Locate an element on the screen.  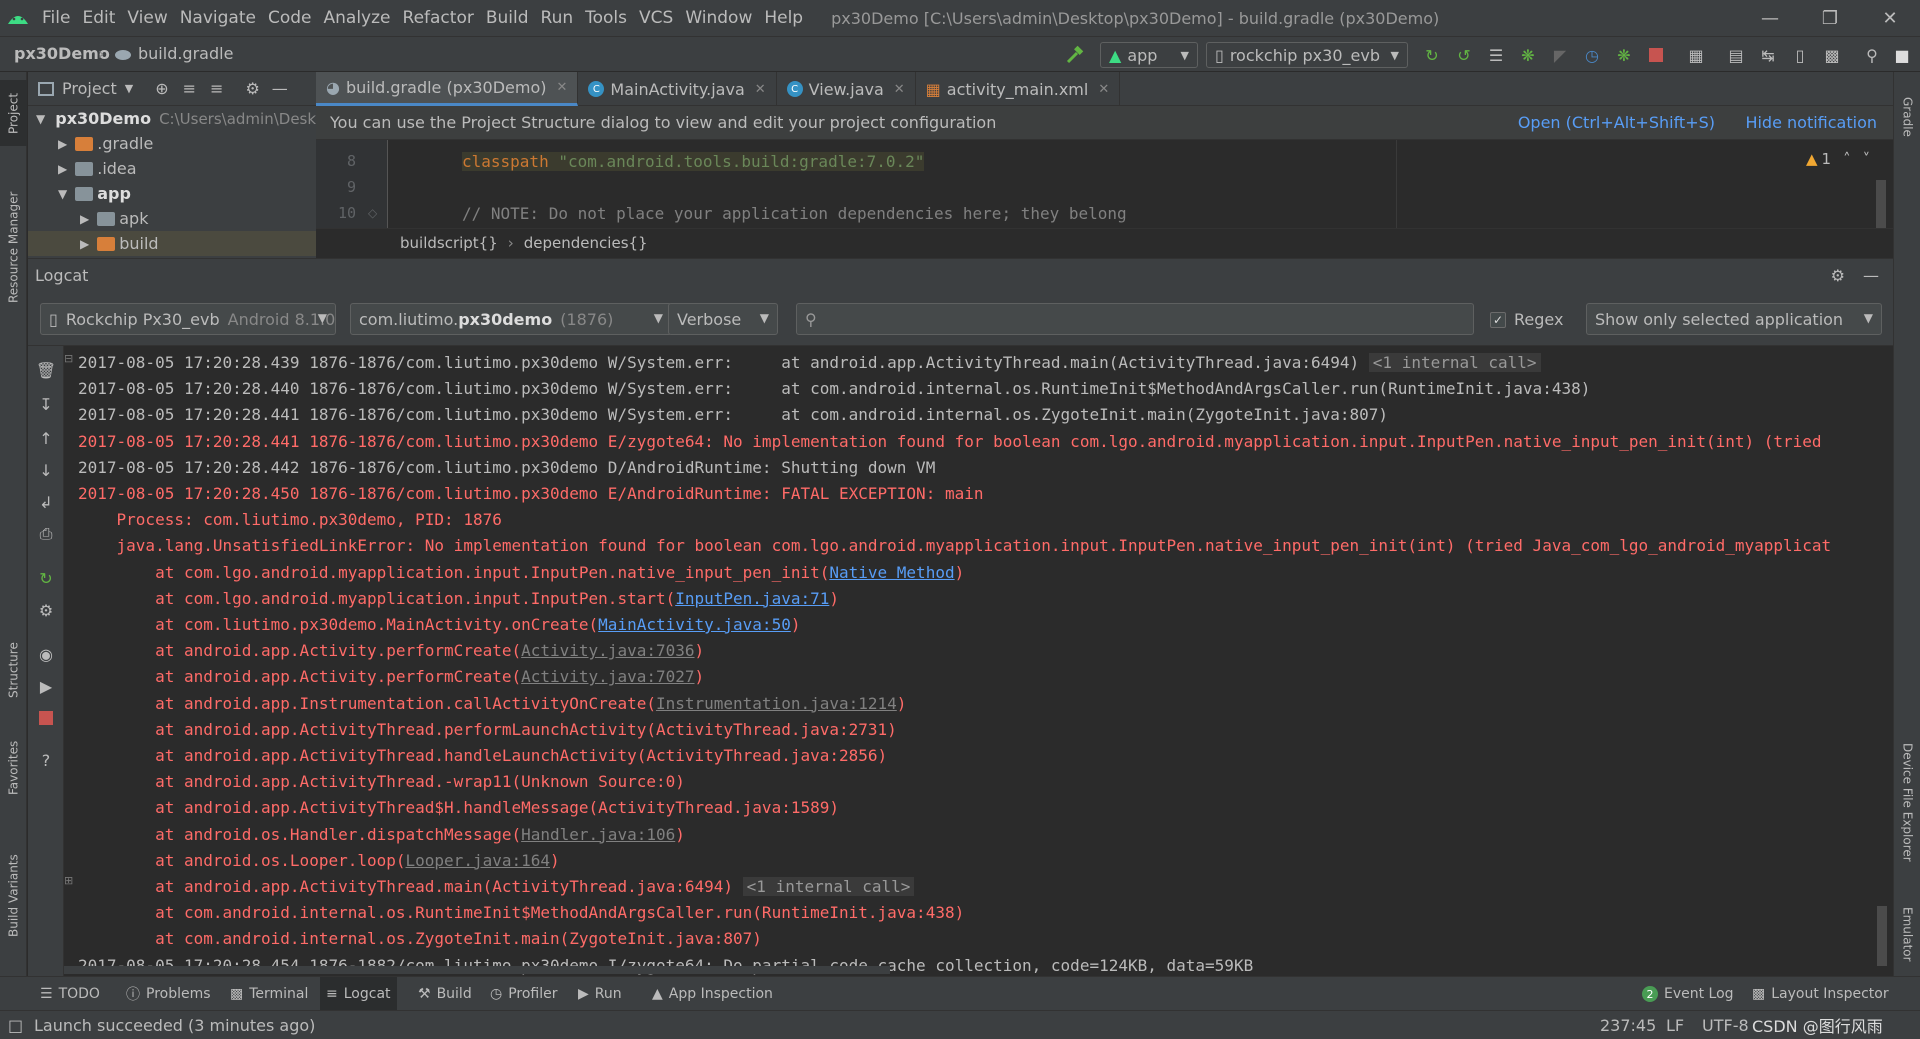
menu-tools: Tools is located at coordinates (606, 18).